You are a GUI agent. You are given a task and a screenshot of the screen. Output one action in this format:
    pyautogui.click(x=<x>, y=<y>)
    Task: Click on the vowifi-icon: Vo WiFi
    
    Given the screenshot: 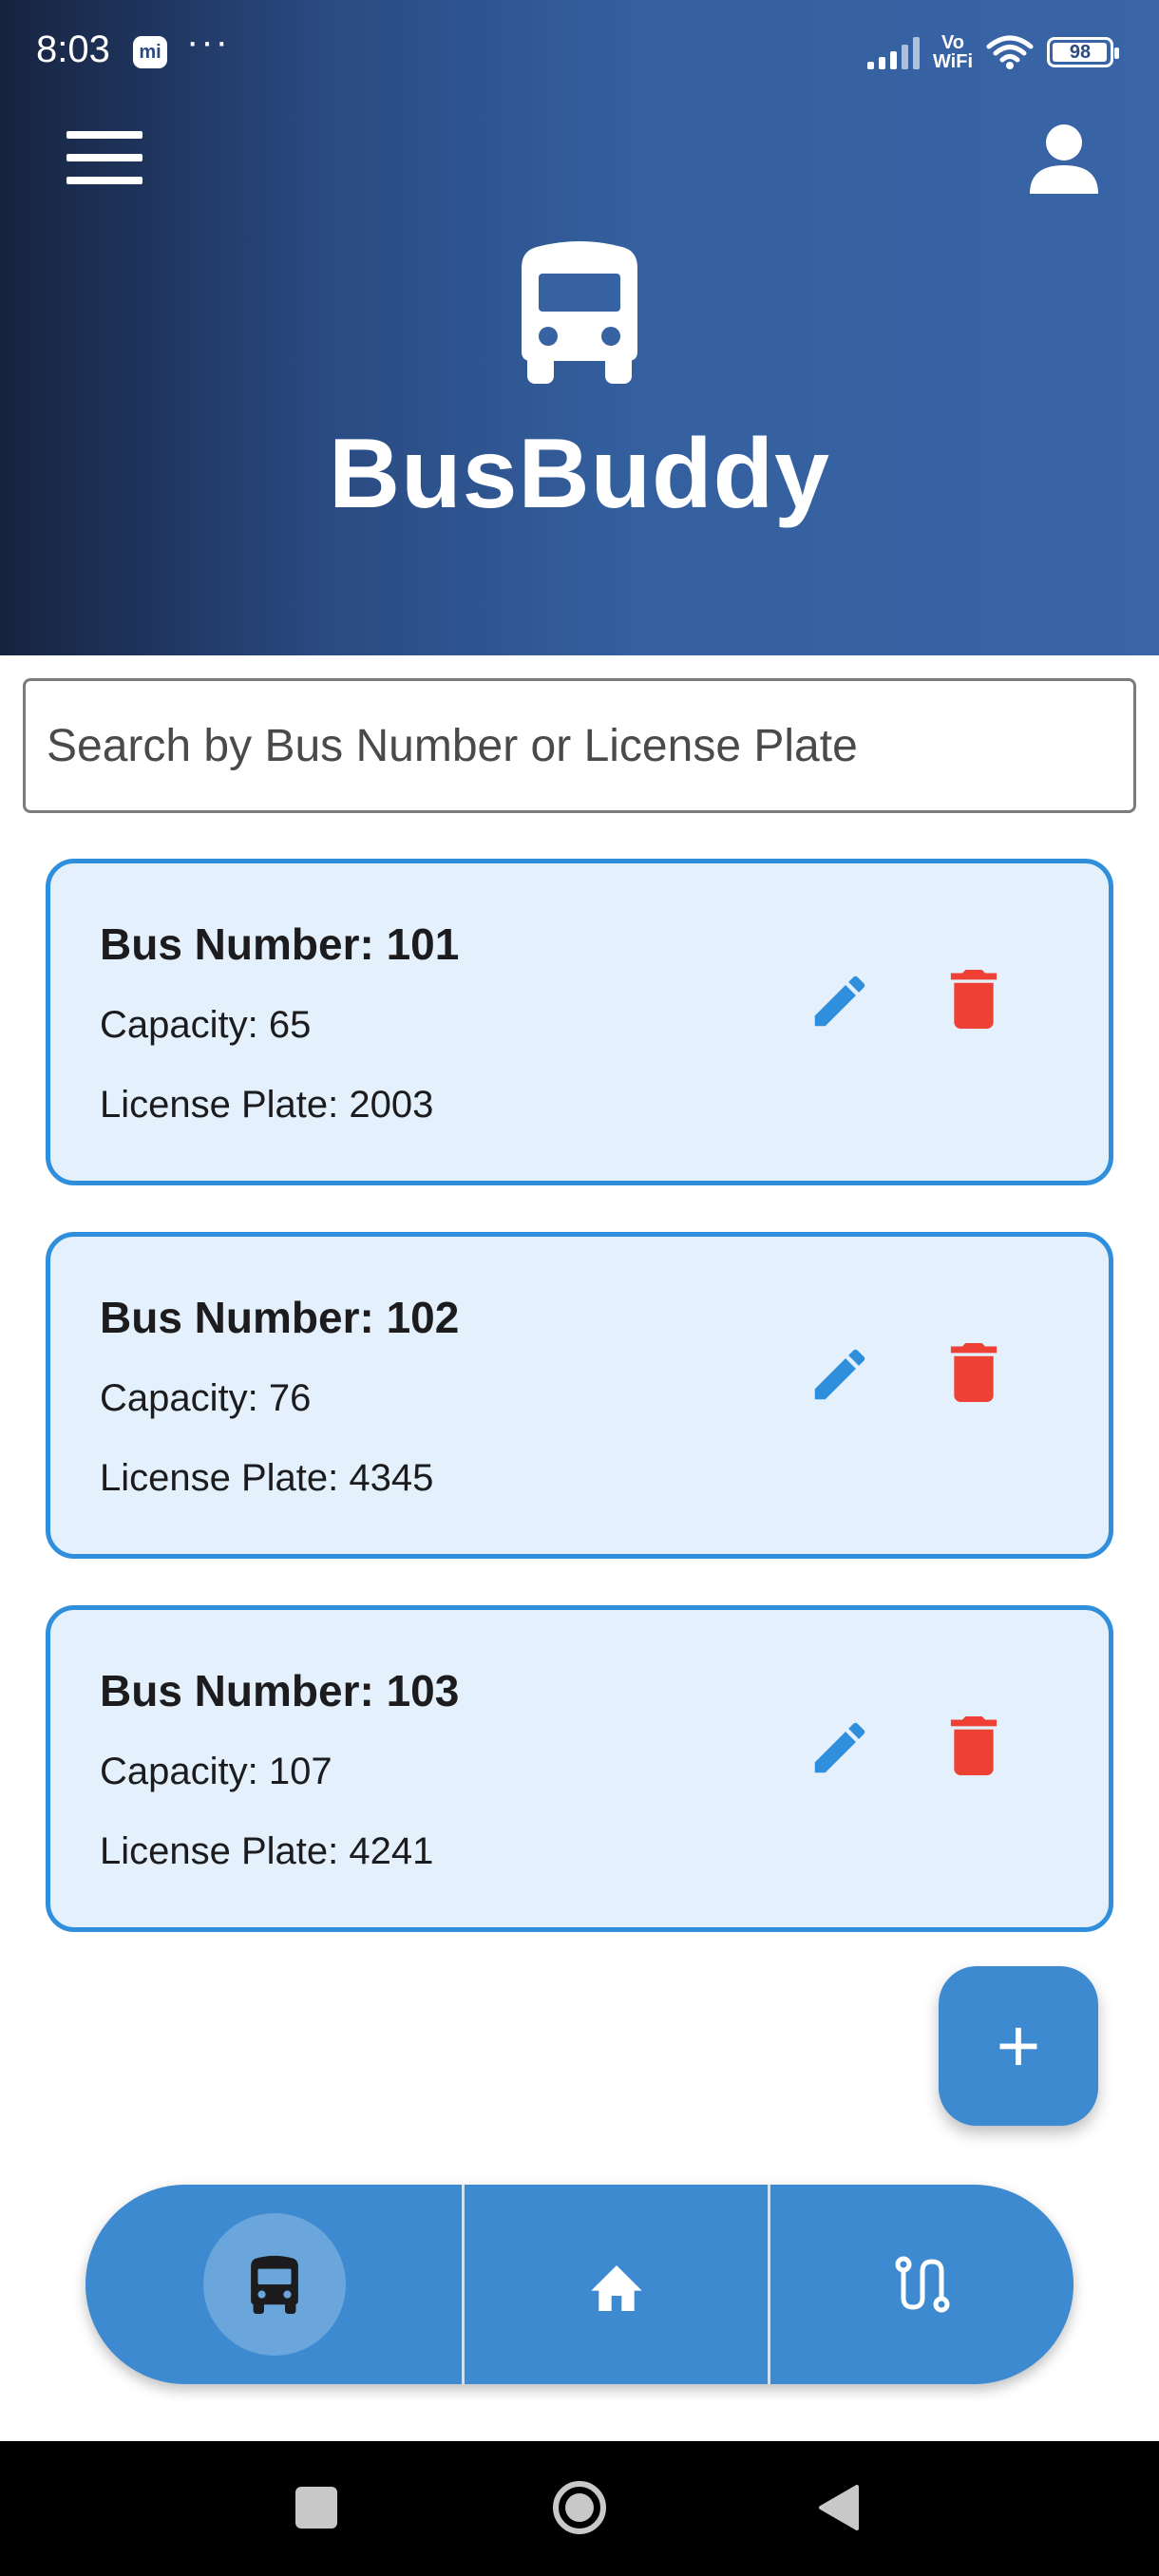 What is the action you would take?
    pyautogui.click(x=953, y=52)
    